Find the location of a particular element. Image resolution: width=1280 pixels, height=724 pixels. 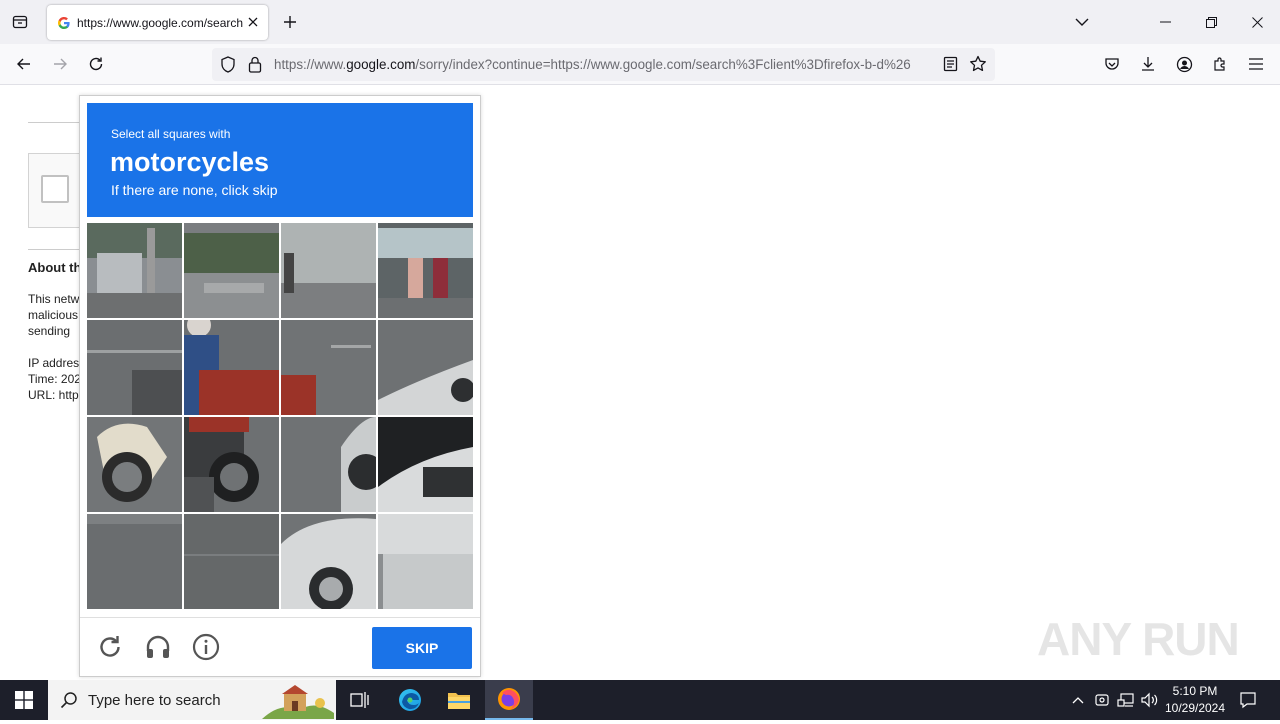

account-icon is located at coordinates (1184, 64).